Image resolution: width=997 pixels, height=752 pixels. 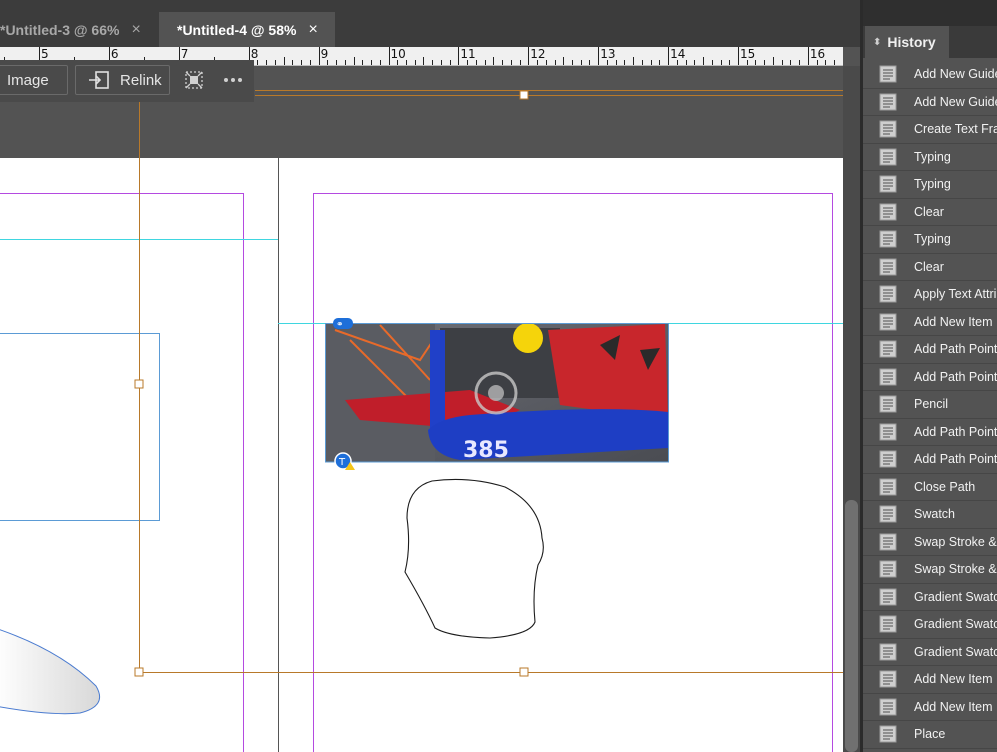 I want to click on tab-label: *Untitled-4 @ 58%, so click(x=237, y=29).